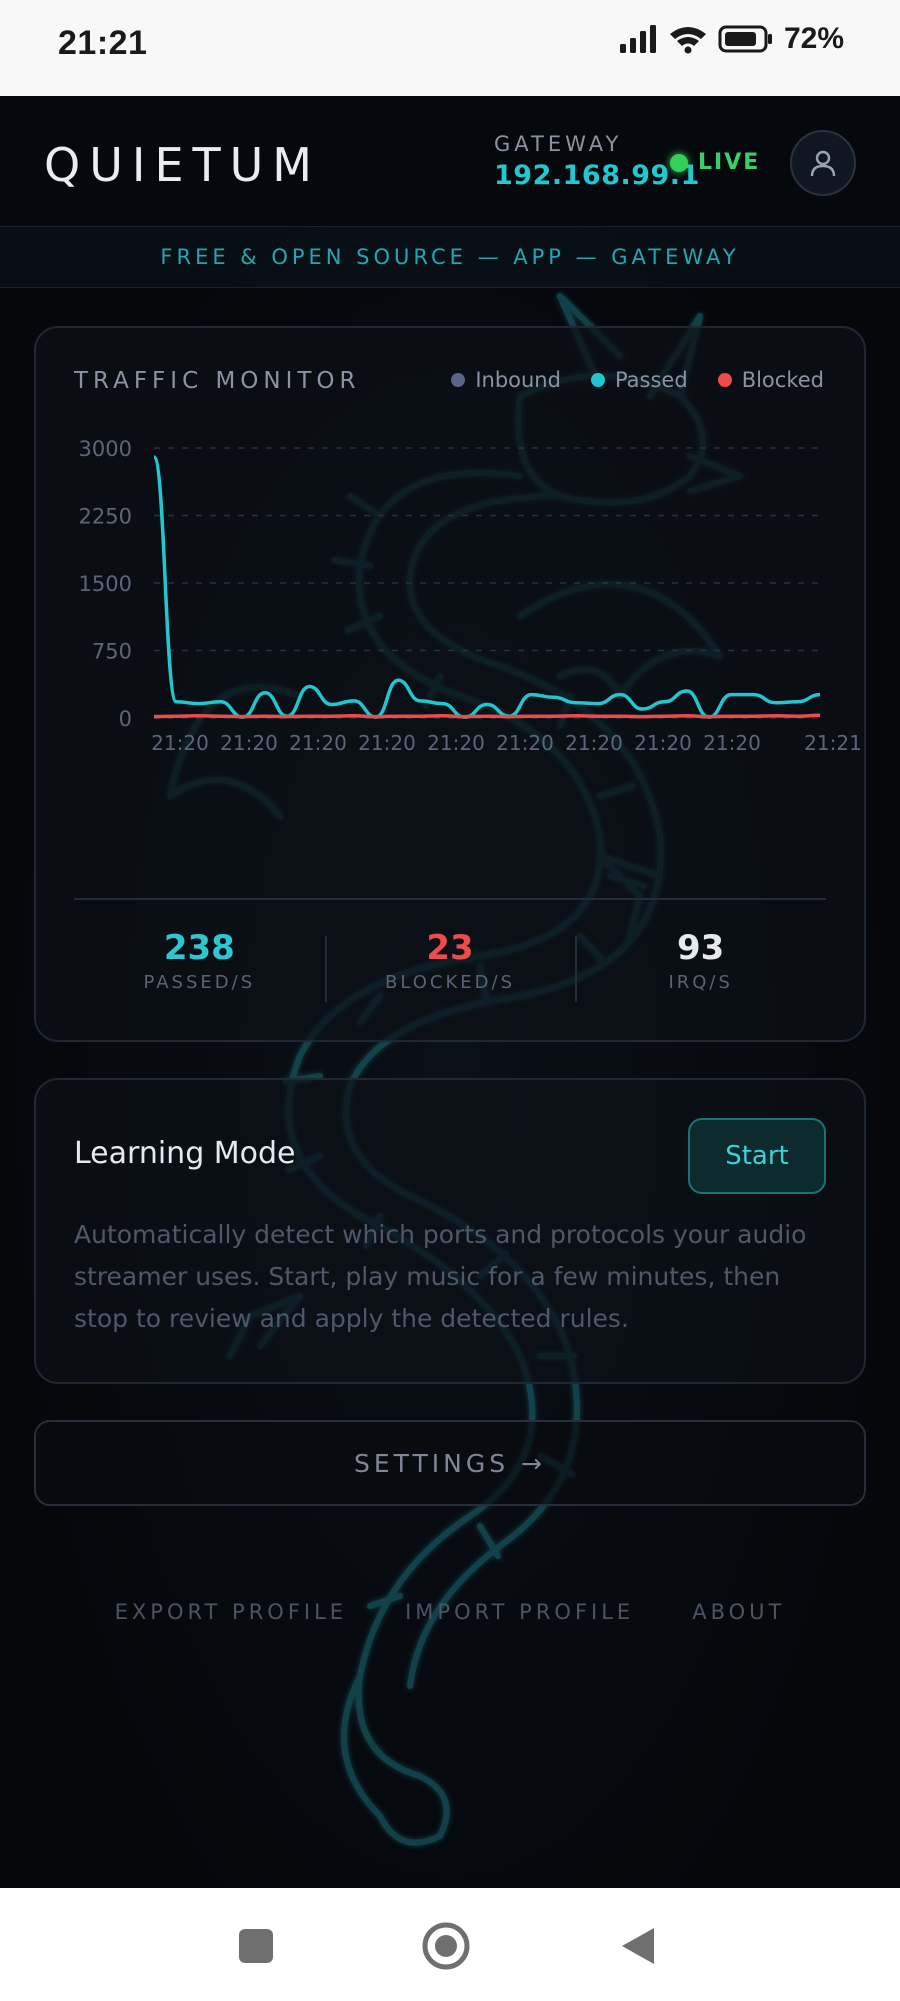  Describe the element at coordinates (199, 982) in the screenshot. I see `stat-passed-label: PASSED/S` at that location.